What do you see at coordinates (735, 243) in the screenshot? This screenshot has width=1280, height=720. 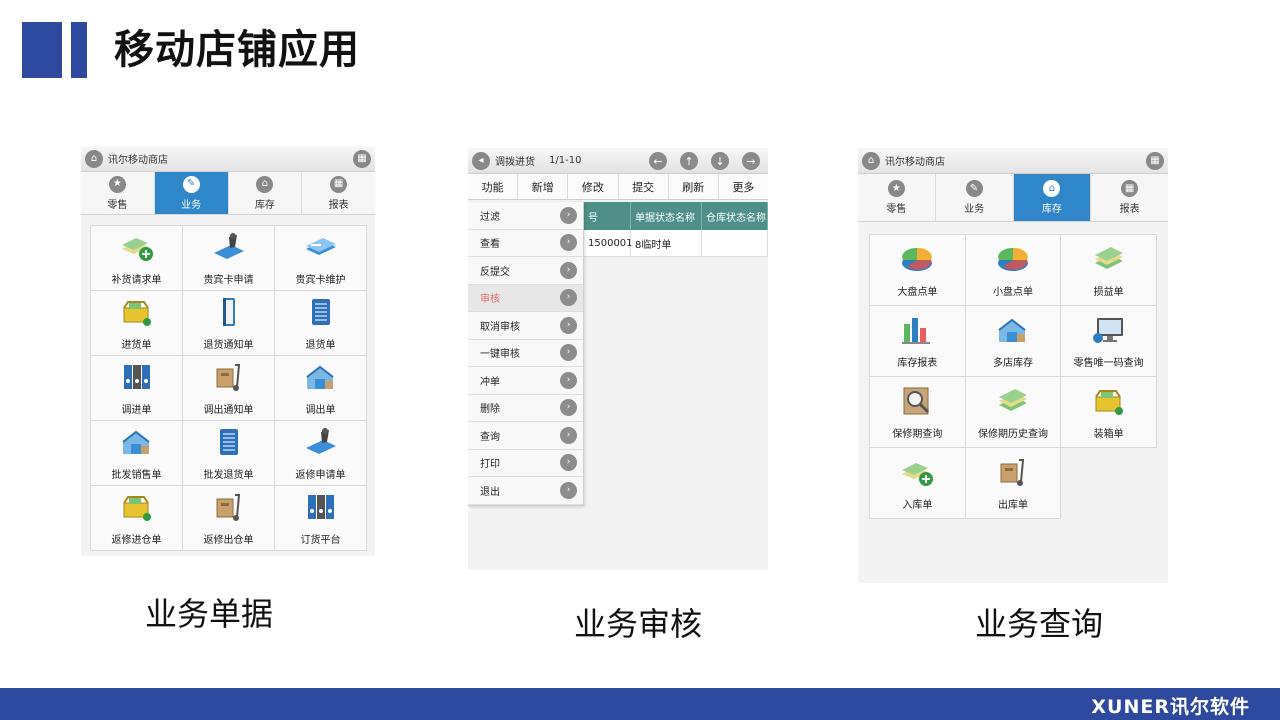 I see `table-cell` at bounding box center [735, 243].